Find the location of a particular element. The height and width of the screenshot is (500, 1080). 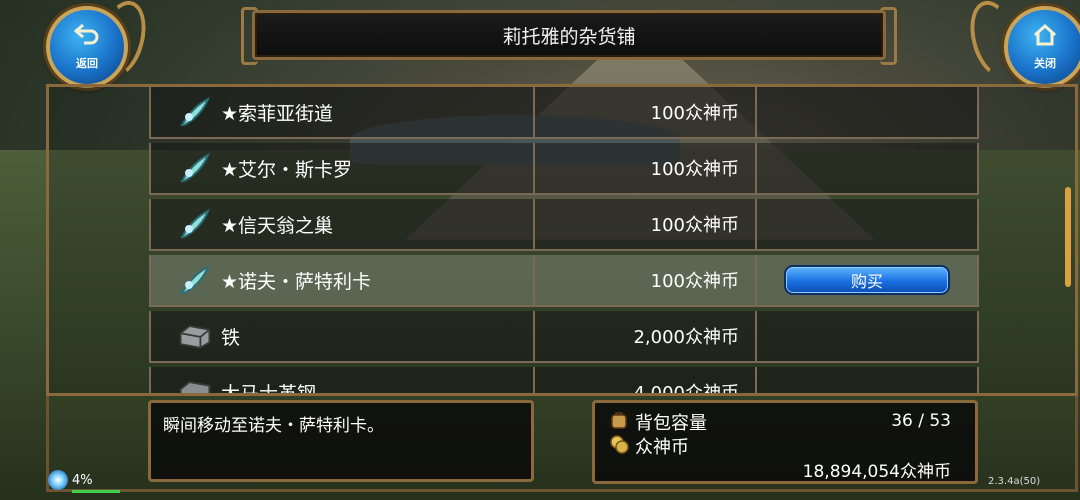

item-name-cell: ★诺夫・萨特利卡 is located at coordinates (342, 280).